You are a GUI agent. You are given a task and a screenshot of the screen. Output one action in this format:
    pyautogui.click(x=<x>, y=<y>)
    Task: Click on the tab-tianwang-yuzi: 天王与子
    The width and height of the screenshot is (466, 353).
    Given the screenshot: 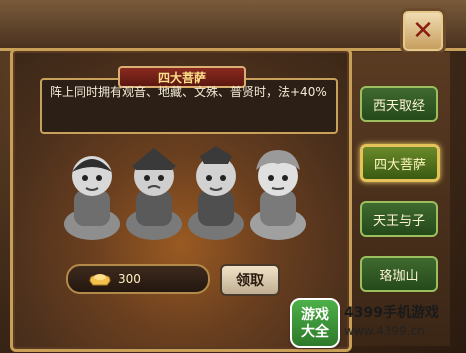 What is the action you would take?
    pyautogui.click(x=399, y=219)
    